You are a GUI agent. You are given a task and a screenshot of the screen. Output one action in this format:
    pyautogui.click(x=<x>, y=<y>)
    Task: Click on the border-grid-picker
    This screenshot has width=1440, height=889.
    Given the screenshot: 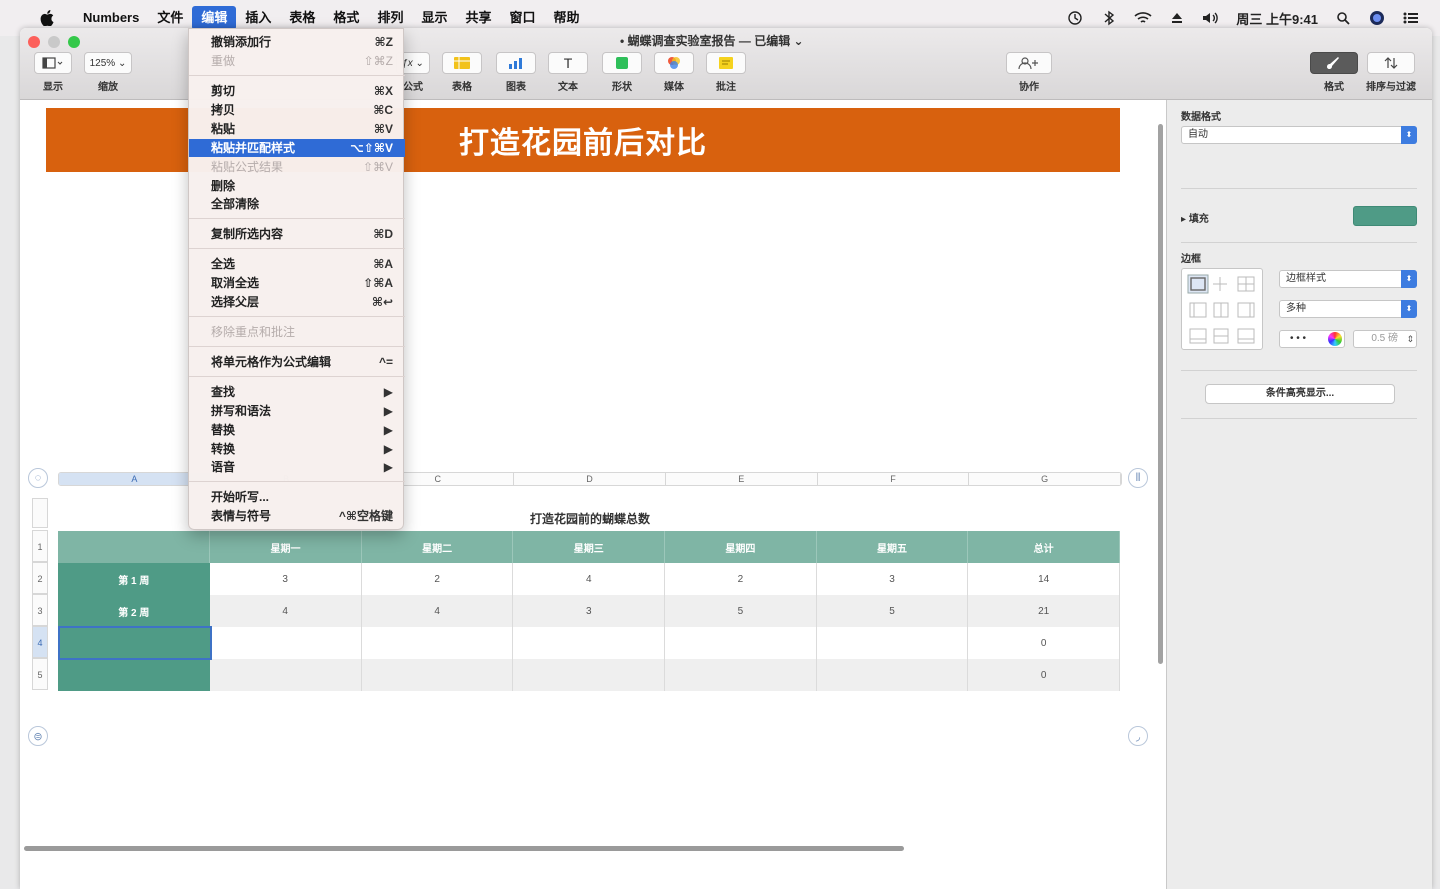 What is the action you would take?
    pyautogui.click(x=1222, y=309)
    